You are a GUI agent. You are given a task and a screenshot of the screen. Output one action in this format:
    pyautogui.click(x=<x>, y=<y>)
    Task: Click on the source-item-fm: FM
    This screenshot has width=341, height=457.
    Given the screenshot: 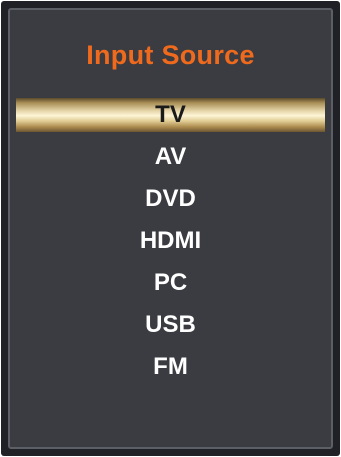 What is the action you would take?
    pyautogui.click(x=170, y=367)
    